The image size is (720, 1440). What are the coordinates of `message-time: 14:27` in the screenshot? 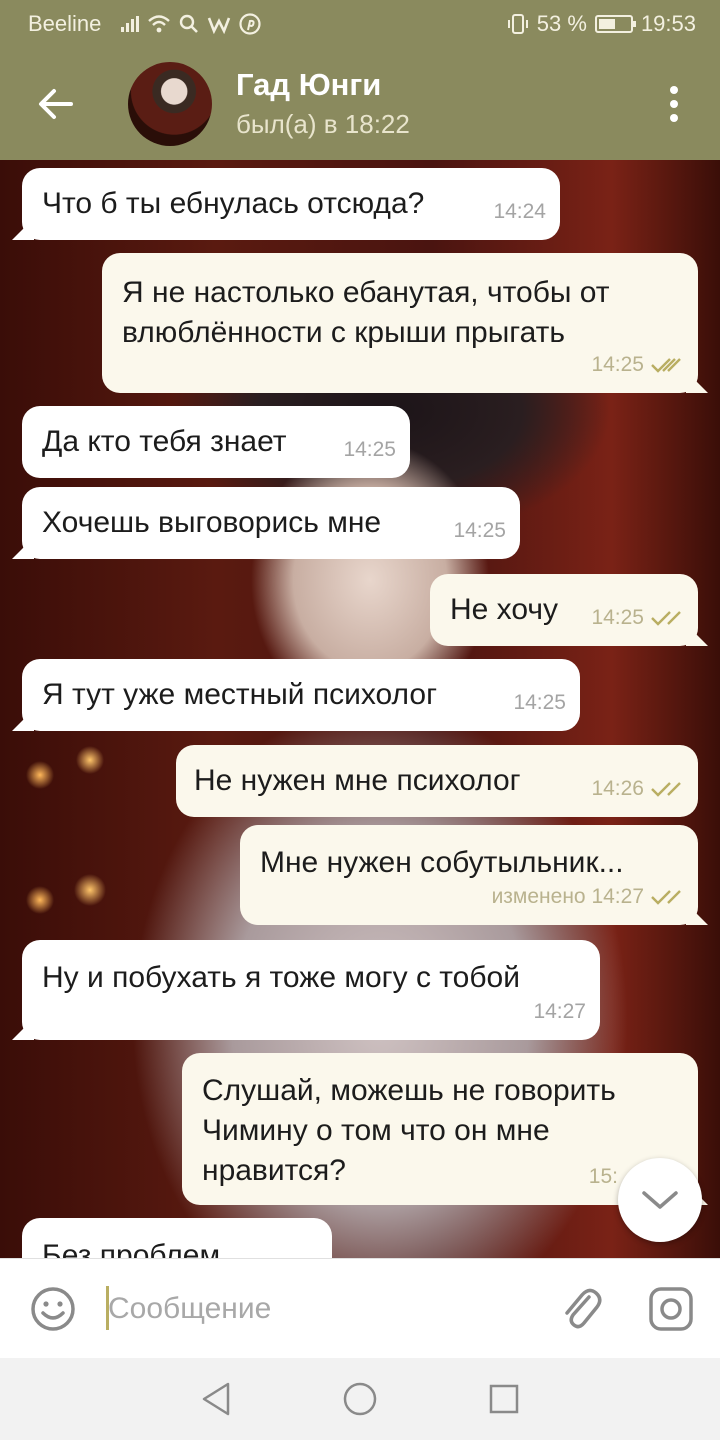 It's located at (559, 1011).